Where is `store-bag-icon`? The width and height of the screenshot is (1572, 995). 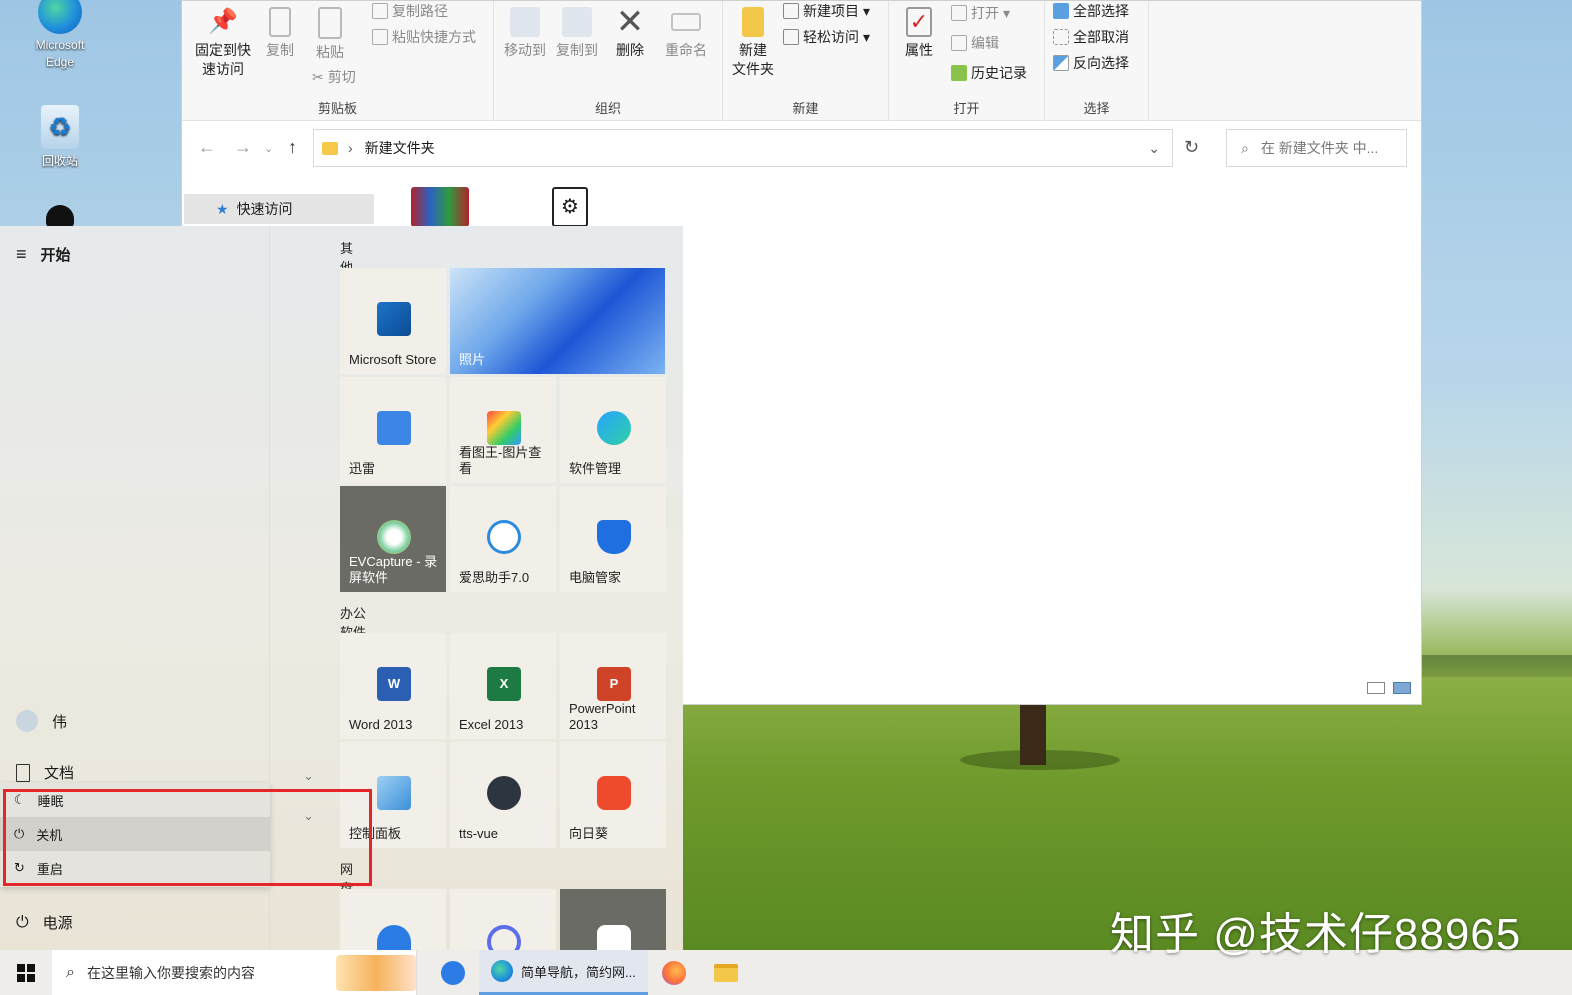 store-bag-icon is located at coordinates (394, 319).